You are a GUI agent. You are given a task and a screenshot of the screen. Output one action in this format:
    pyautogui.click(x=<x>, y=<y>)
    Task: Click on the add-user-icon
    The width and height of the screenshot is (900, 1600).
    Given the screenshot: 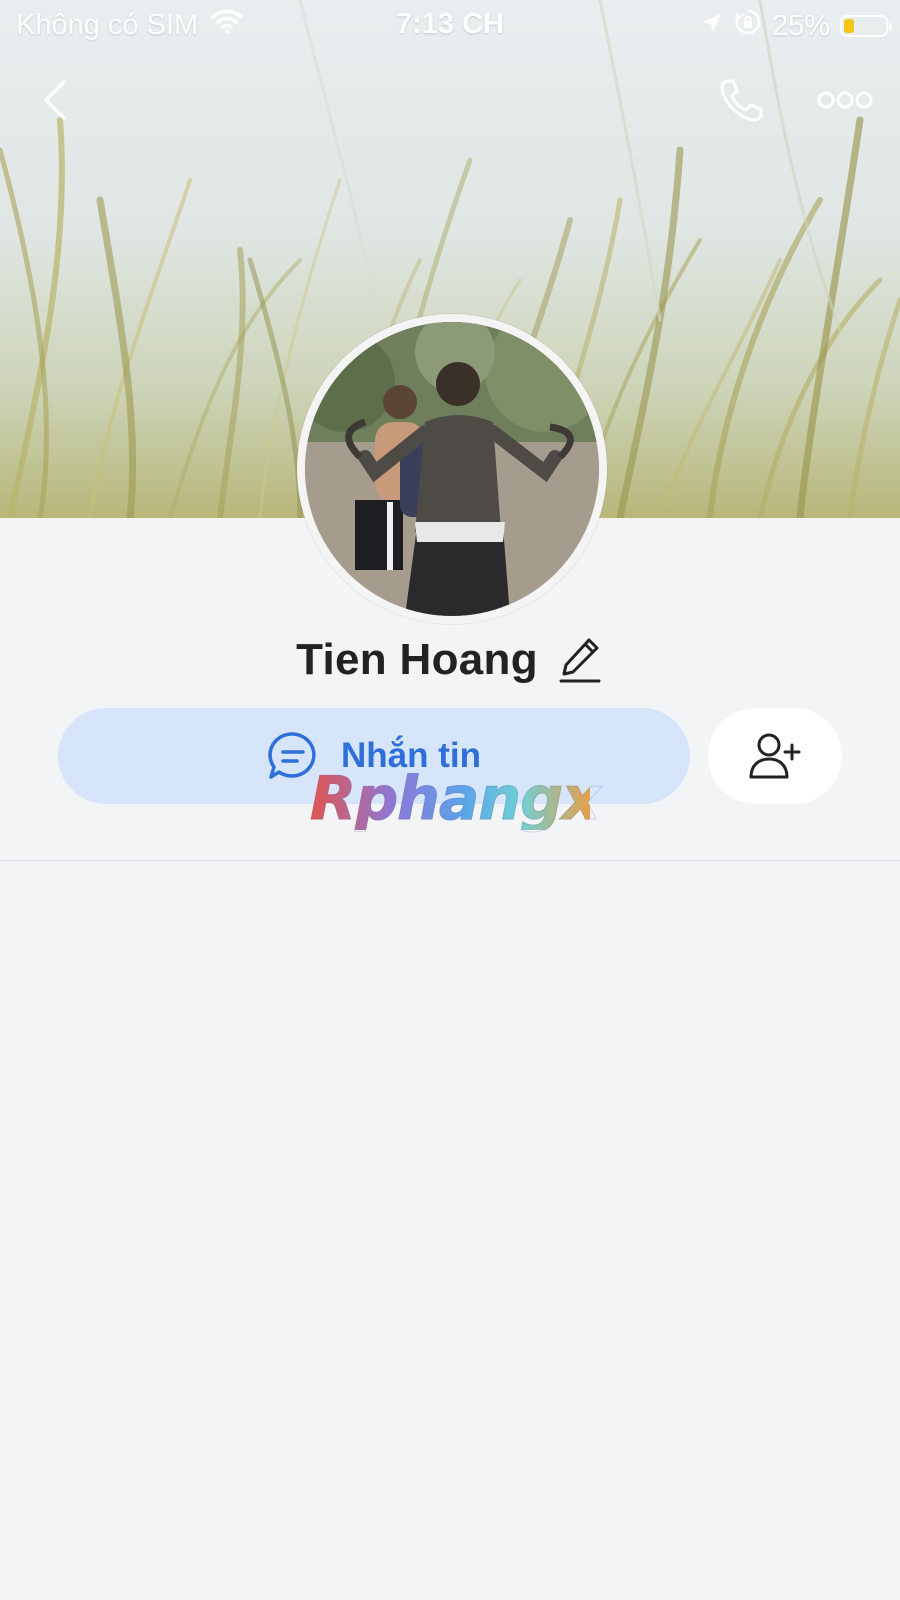 What is the action you would take?
    pyautogui.click(x=775, y=756)
    